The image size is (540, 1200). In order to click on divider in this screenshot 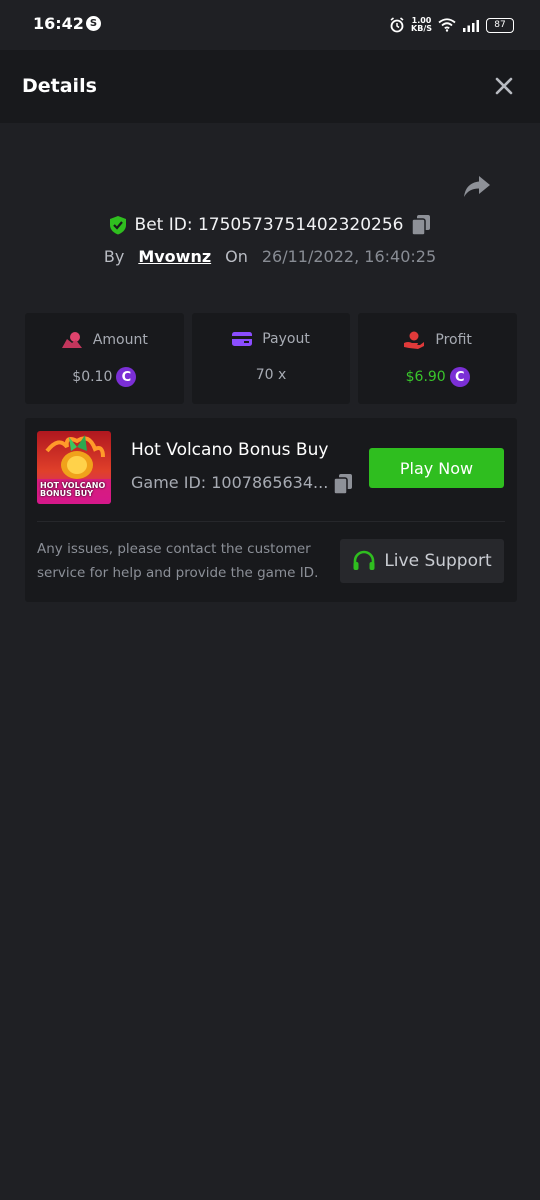, I will do `click(271, 521)`.